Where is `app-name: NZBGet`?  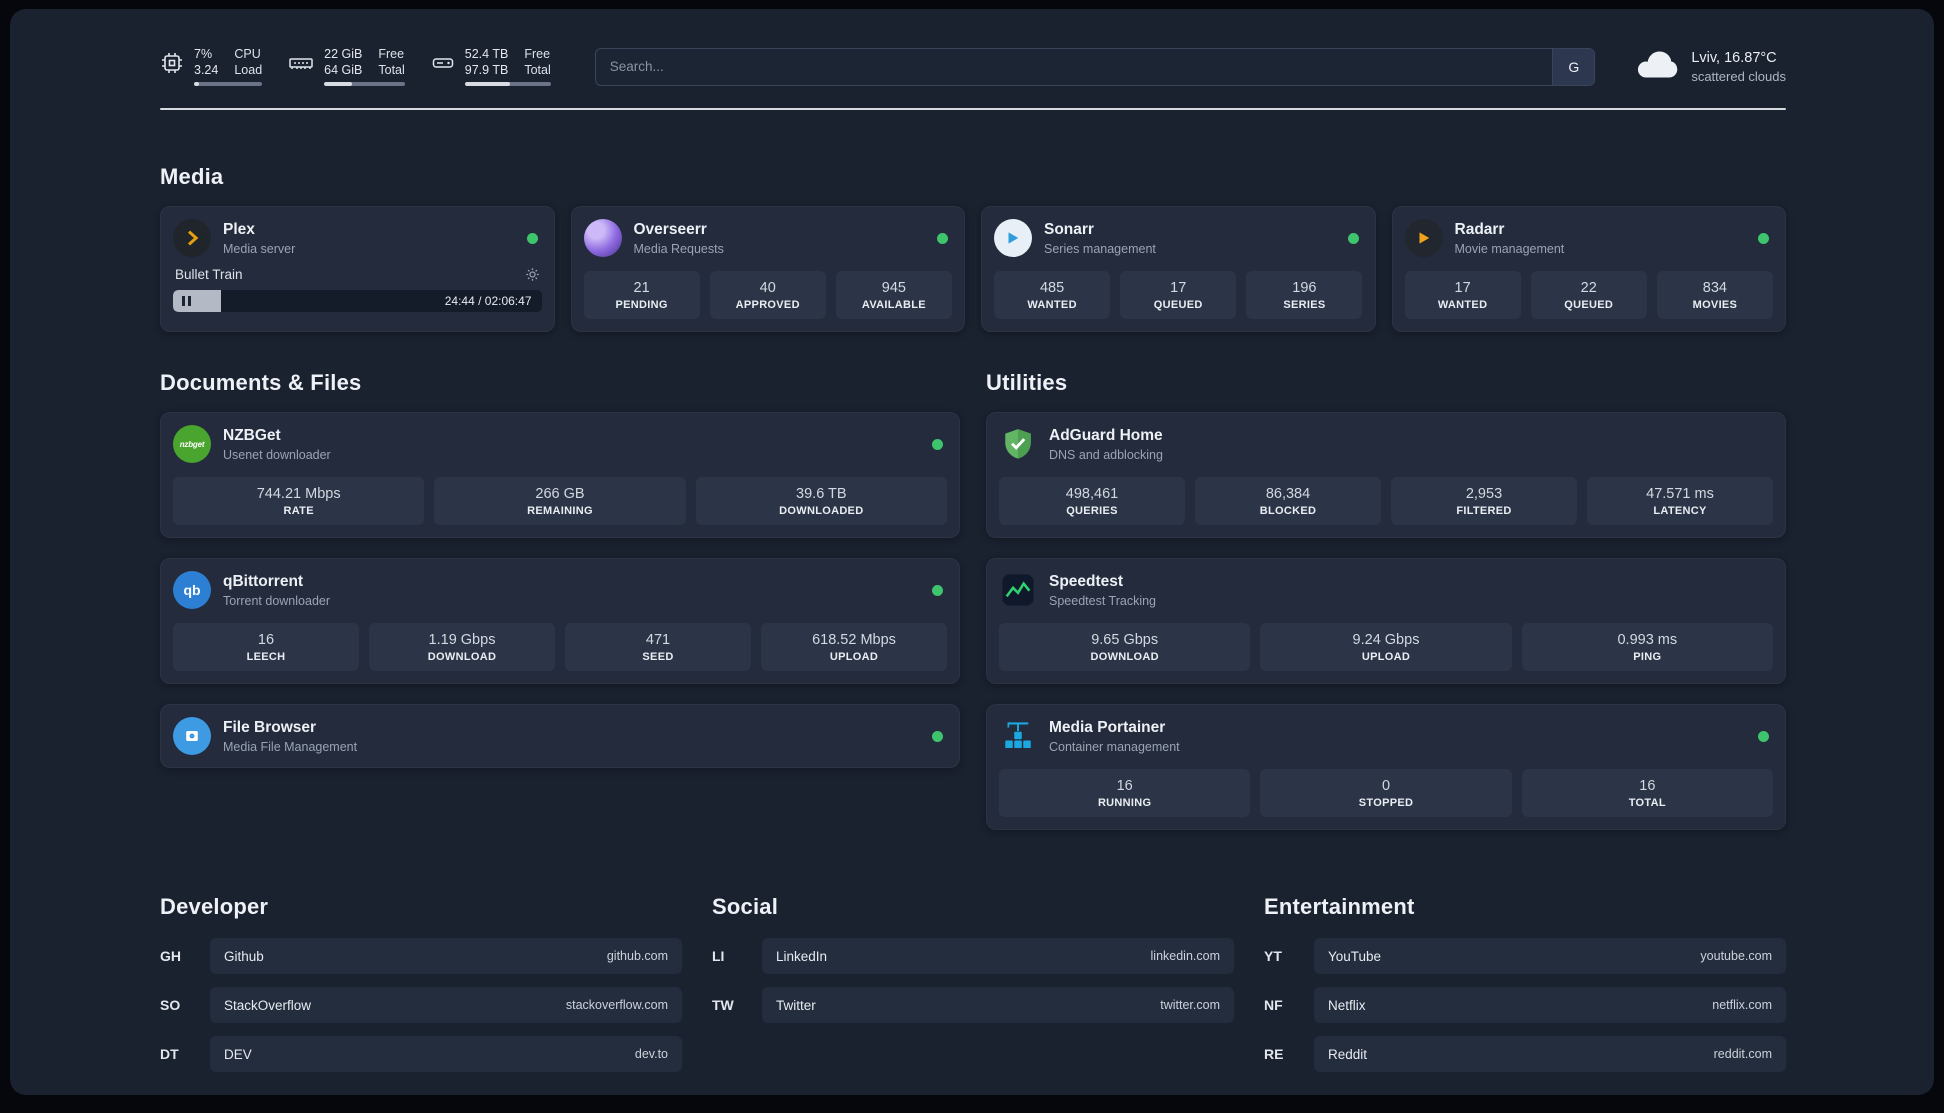 app-name: NZBGet is located at coordinates (252, 435).